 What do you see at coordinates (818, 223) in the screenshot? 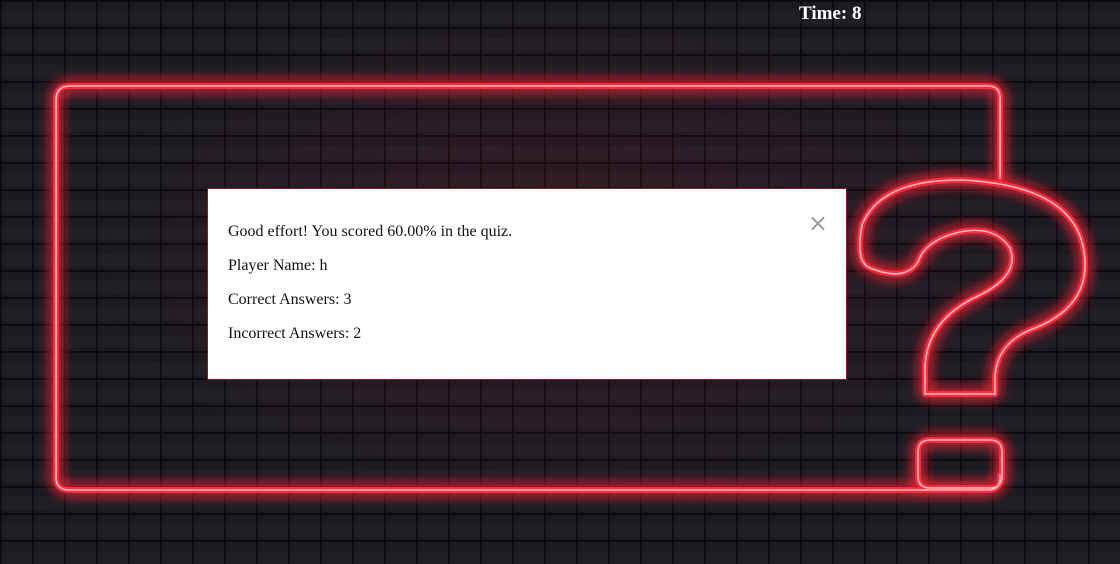
I see `close-icon: ×` at bounding box center [818, 223].